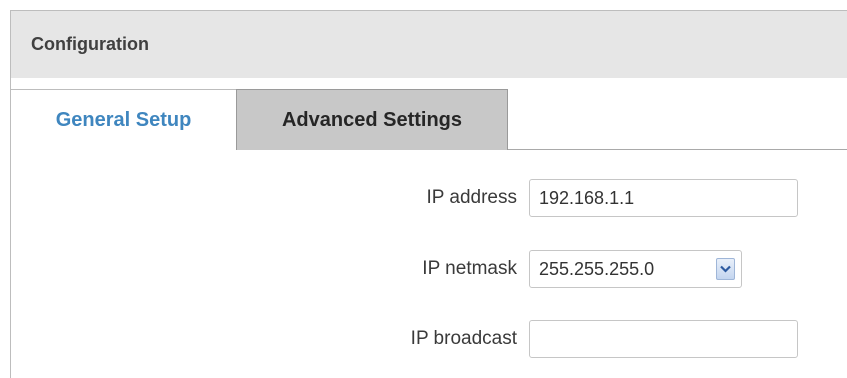 The image size is (847, 378). What do you see at coordinates (372, 119) in the screenshot?
I see `tab-advanced-settings: Advanced Settings` at bounding box center [372, 119].